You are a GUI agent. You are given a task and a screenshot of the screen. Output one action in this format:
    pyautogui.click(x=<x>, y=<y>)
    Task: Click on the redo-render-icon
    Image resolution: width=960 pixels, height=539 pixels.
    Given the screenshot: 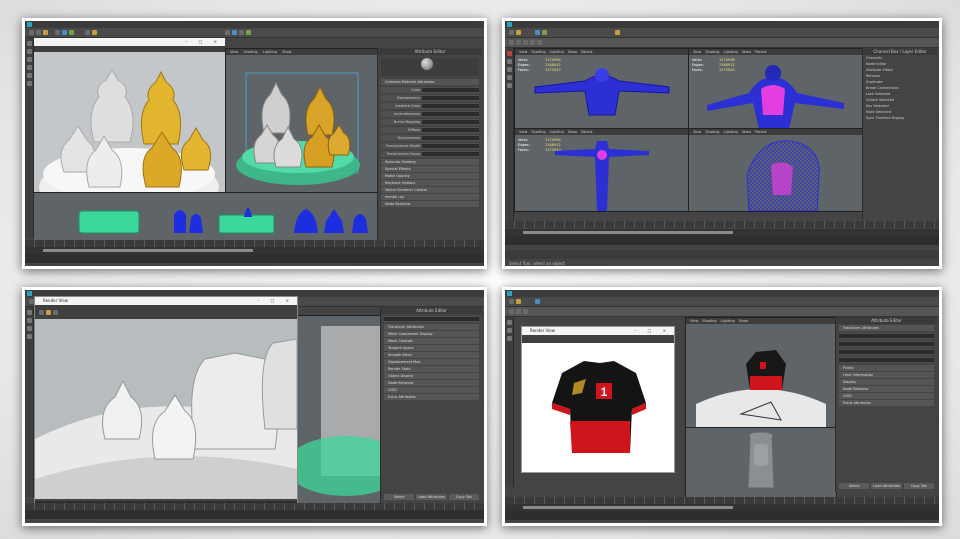 What is the action you would take?
    pyautogui.click(x=41, y=312)
    